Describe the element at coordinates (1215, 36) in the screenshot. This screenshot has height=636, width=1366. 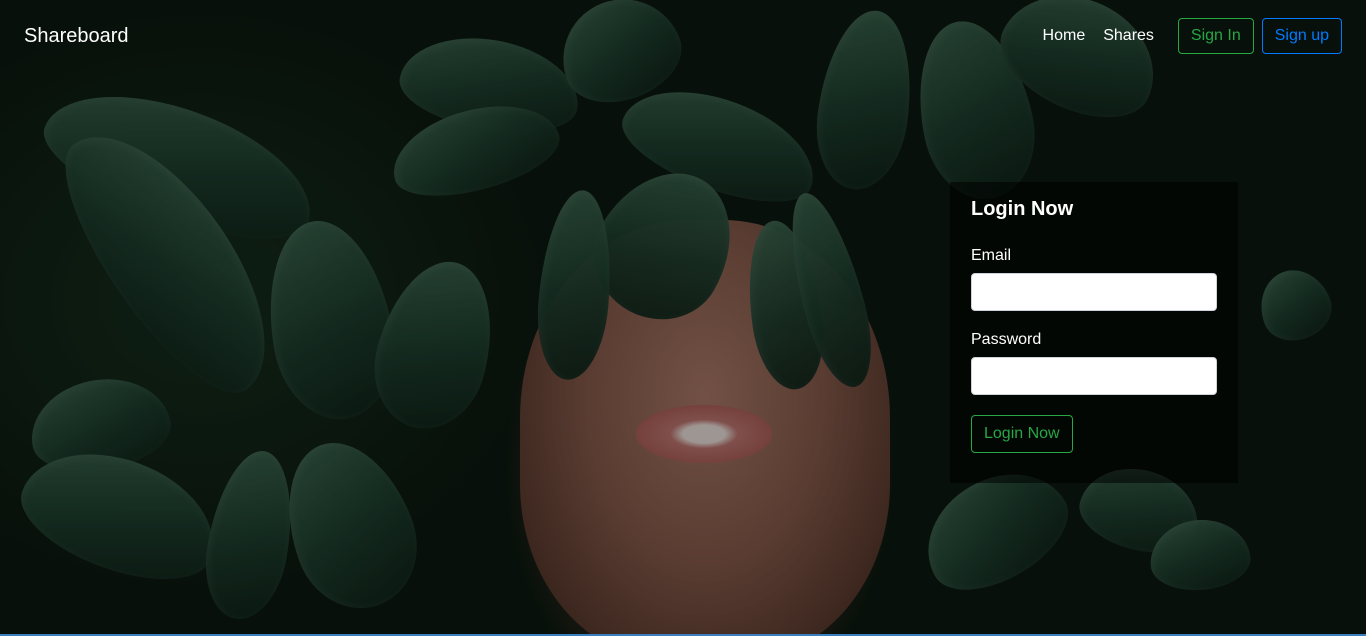
I see `sign-in-button: Sign In` at that location.